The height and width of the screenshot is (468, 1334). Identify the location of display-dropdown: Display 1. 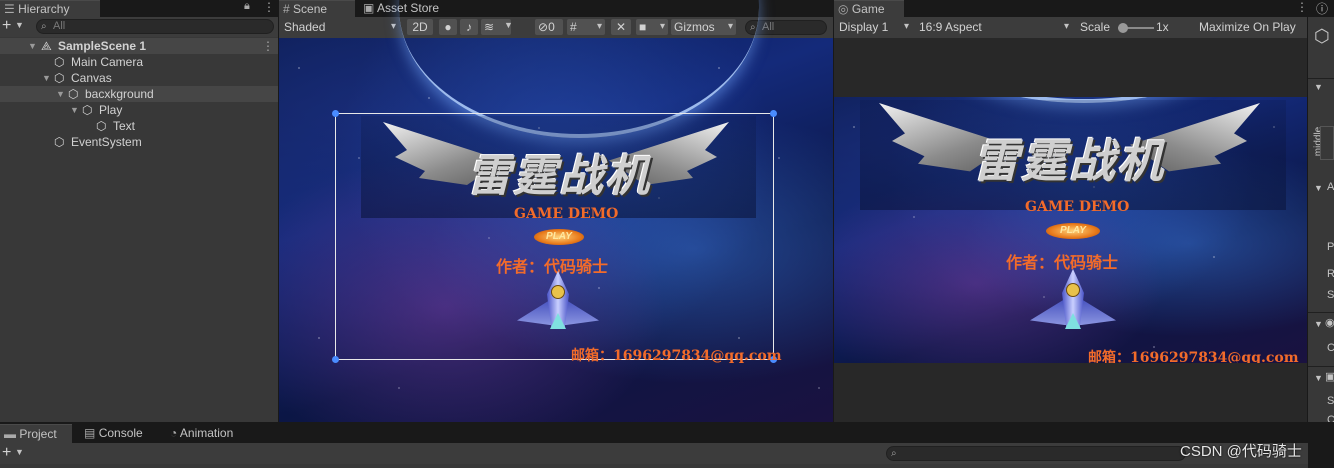
(874, 27).